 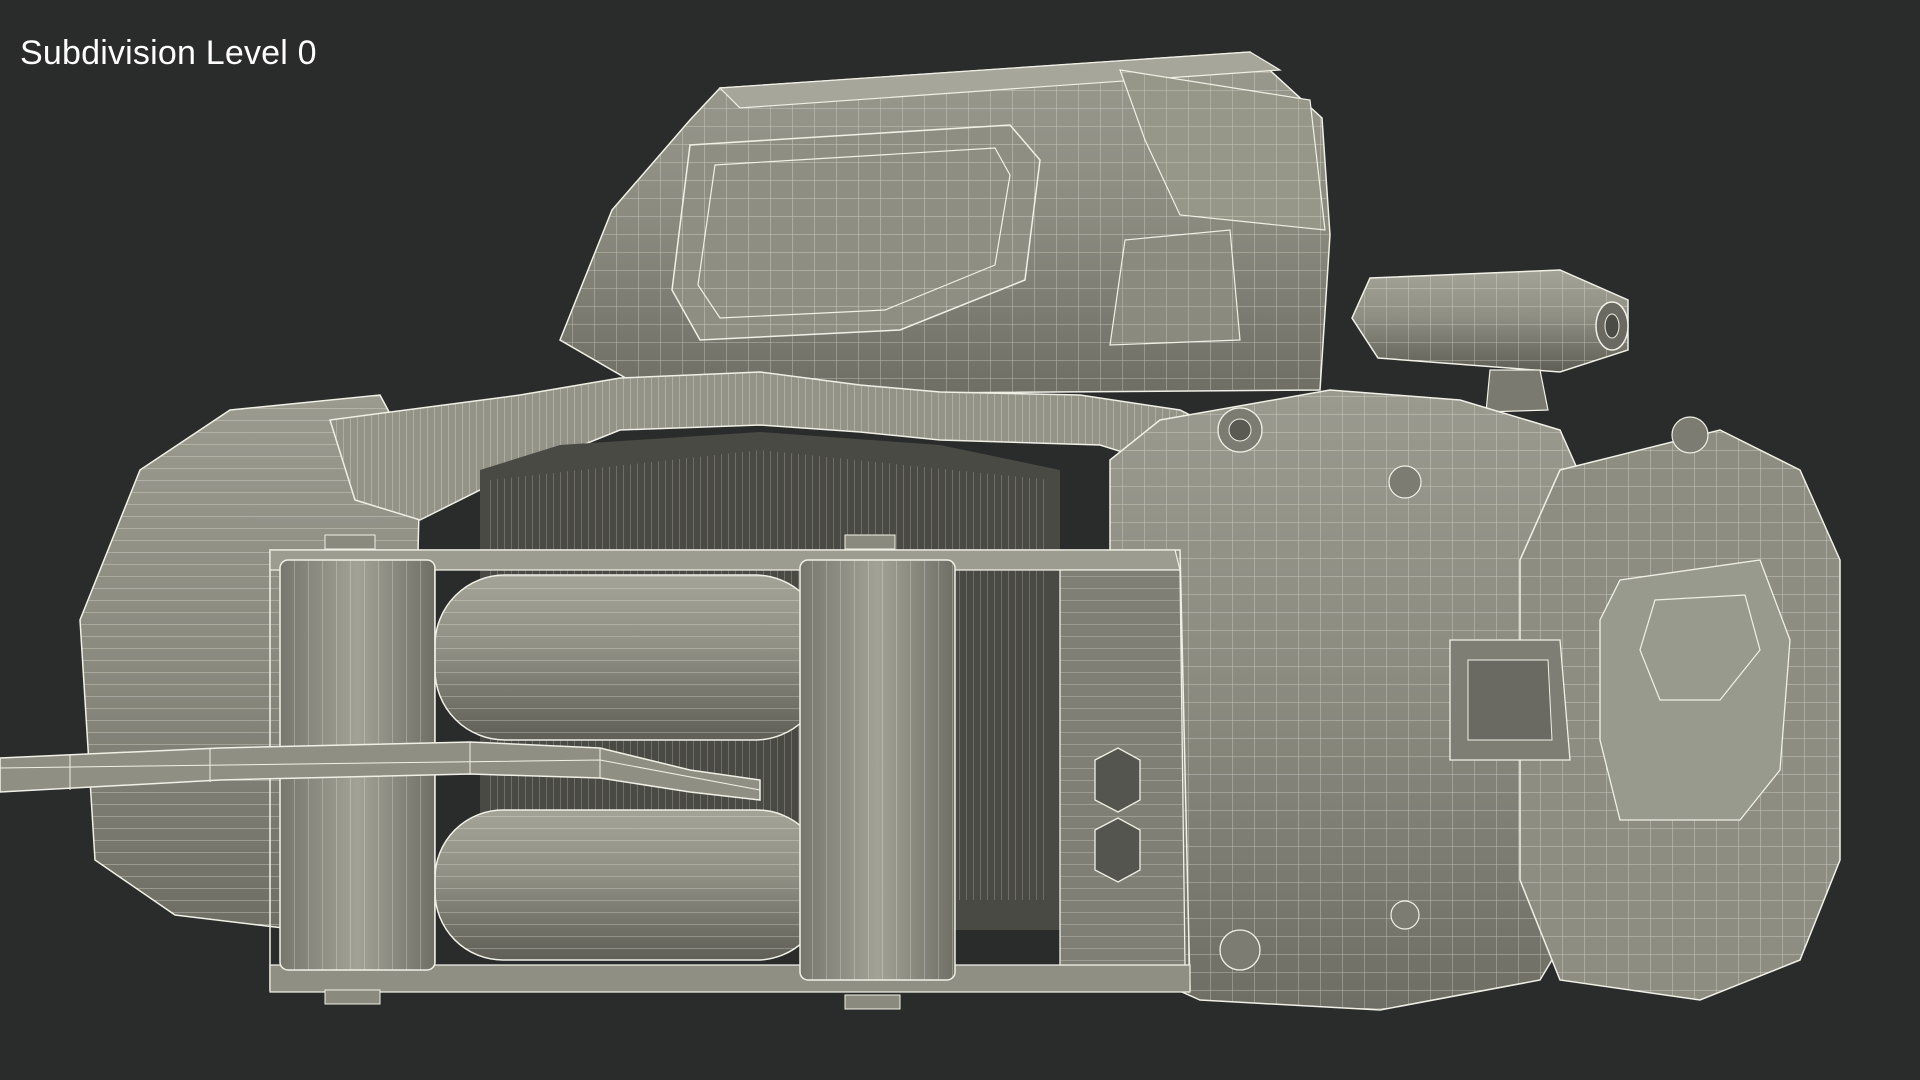 What do you see at coordinates (168, 53) in the screenshot?
I see `subdivision-level-label: Subdivision Level 0` at bounding box center [168, 53].